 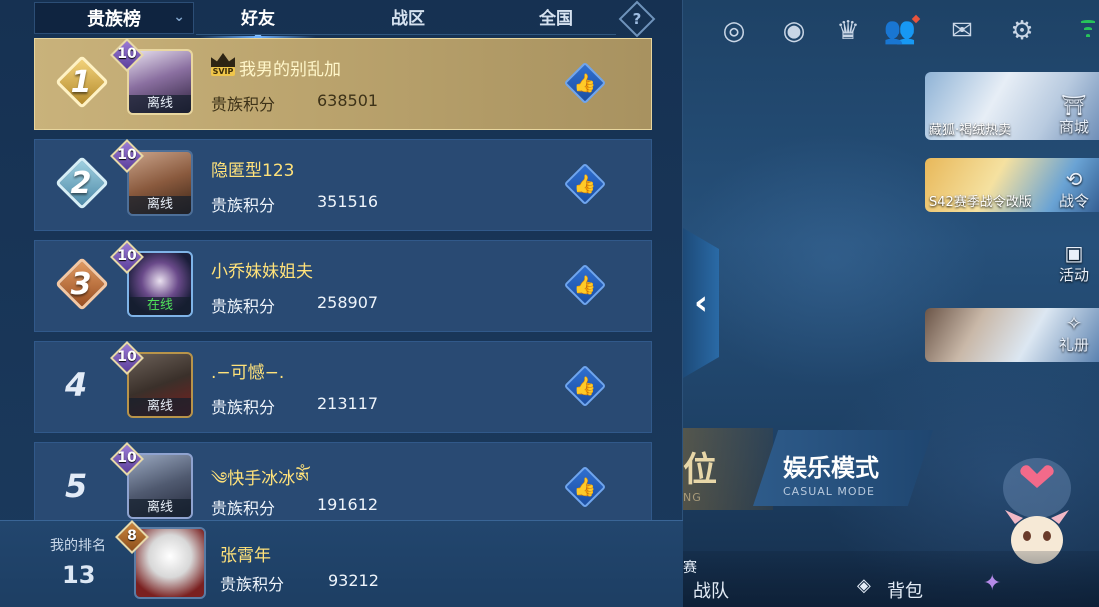 I want to click on rank-number: 2, so click(x=81, y=183).